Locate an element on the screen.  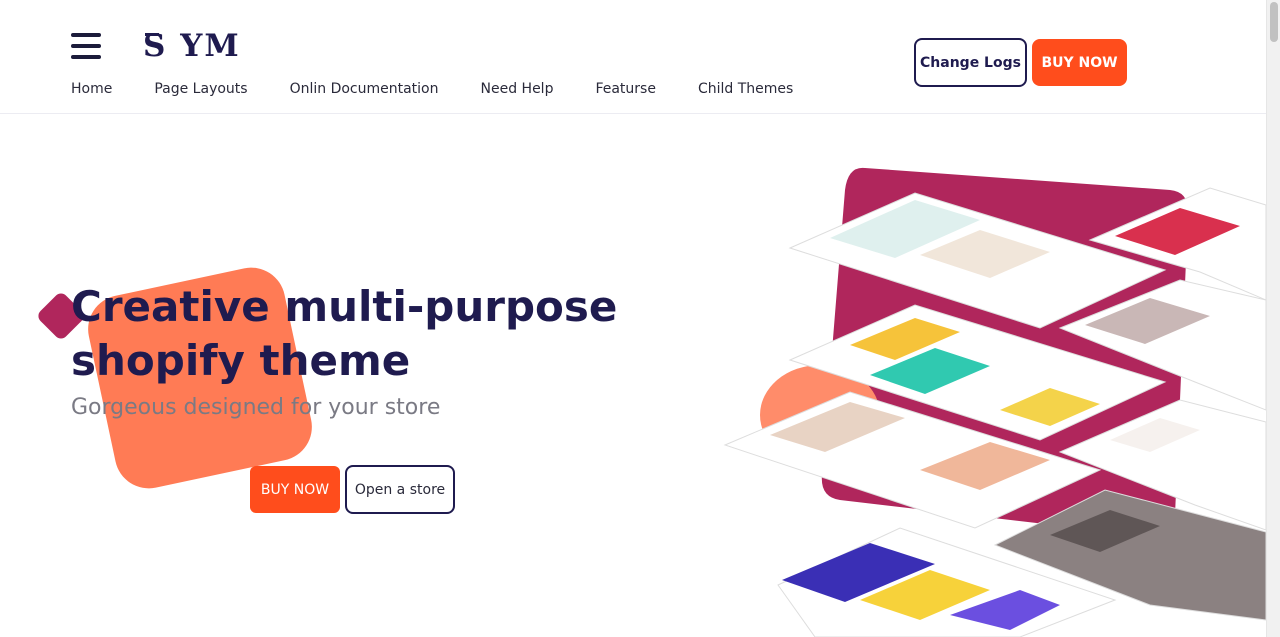
hamburger-menu-icon is located at coordinates (86, 46).